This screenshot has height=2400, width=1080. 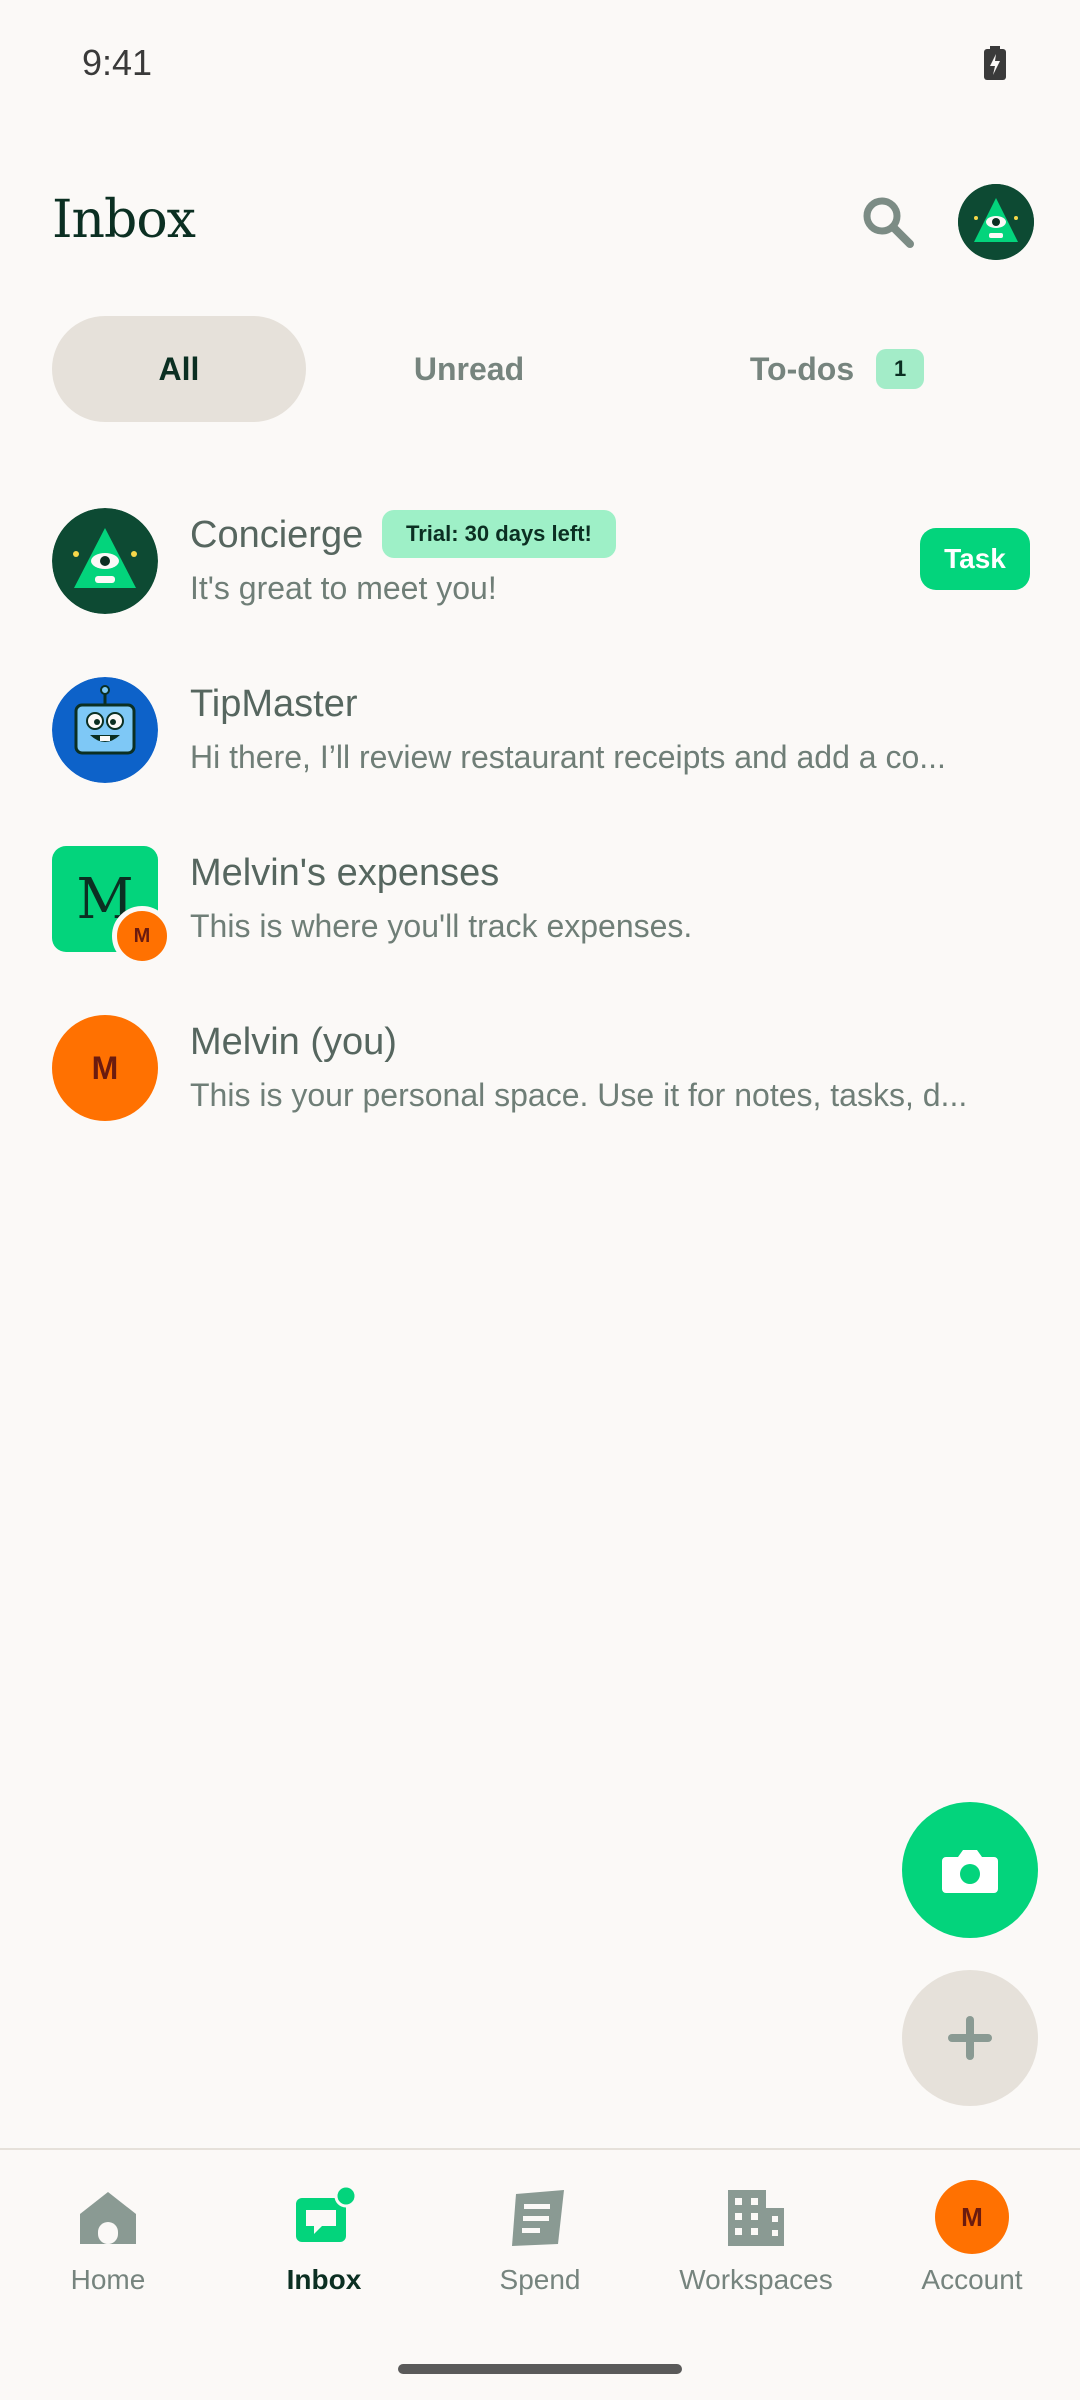 I want to click on add-button, so click(x=970, y=2038).